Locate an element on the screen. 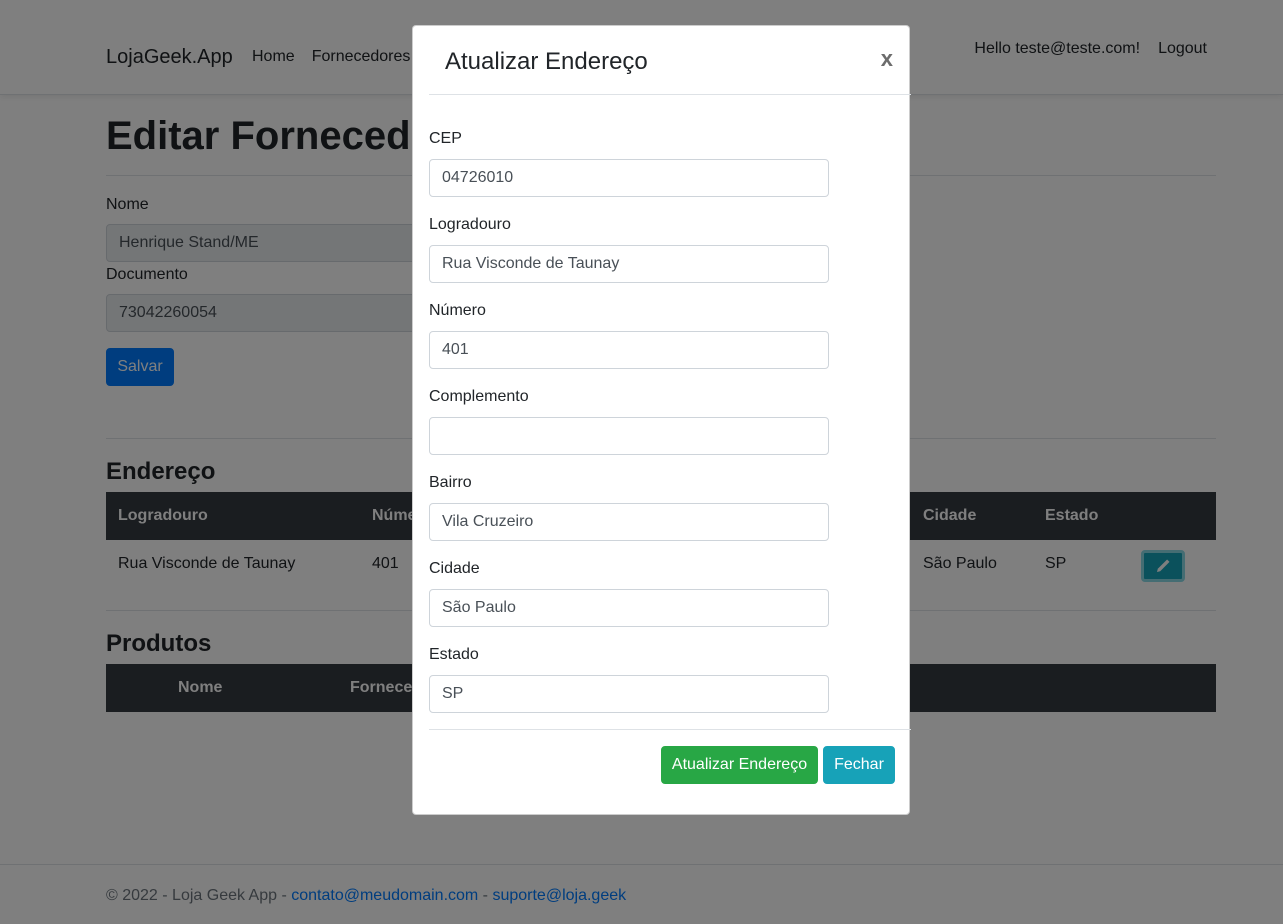 The height and width of the screenshot is (924, 1283). numero-input is located at coordinates (629, 350).